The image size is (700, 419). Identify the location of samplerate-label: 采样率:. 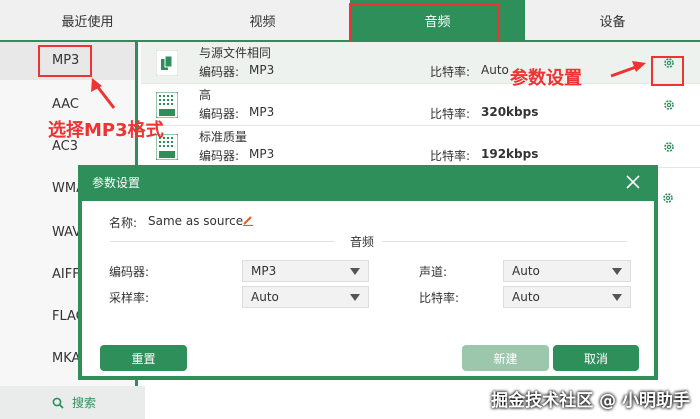
(129, 298).